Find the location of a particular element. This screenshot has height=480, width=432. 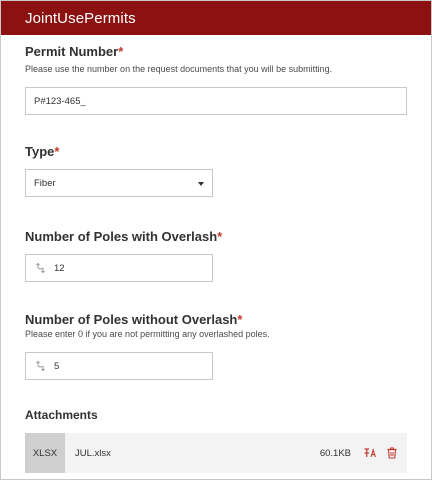

permit-number-value: P#123-465_ is located at coordinates (60, 101).